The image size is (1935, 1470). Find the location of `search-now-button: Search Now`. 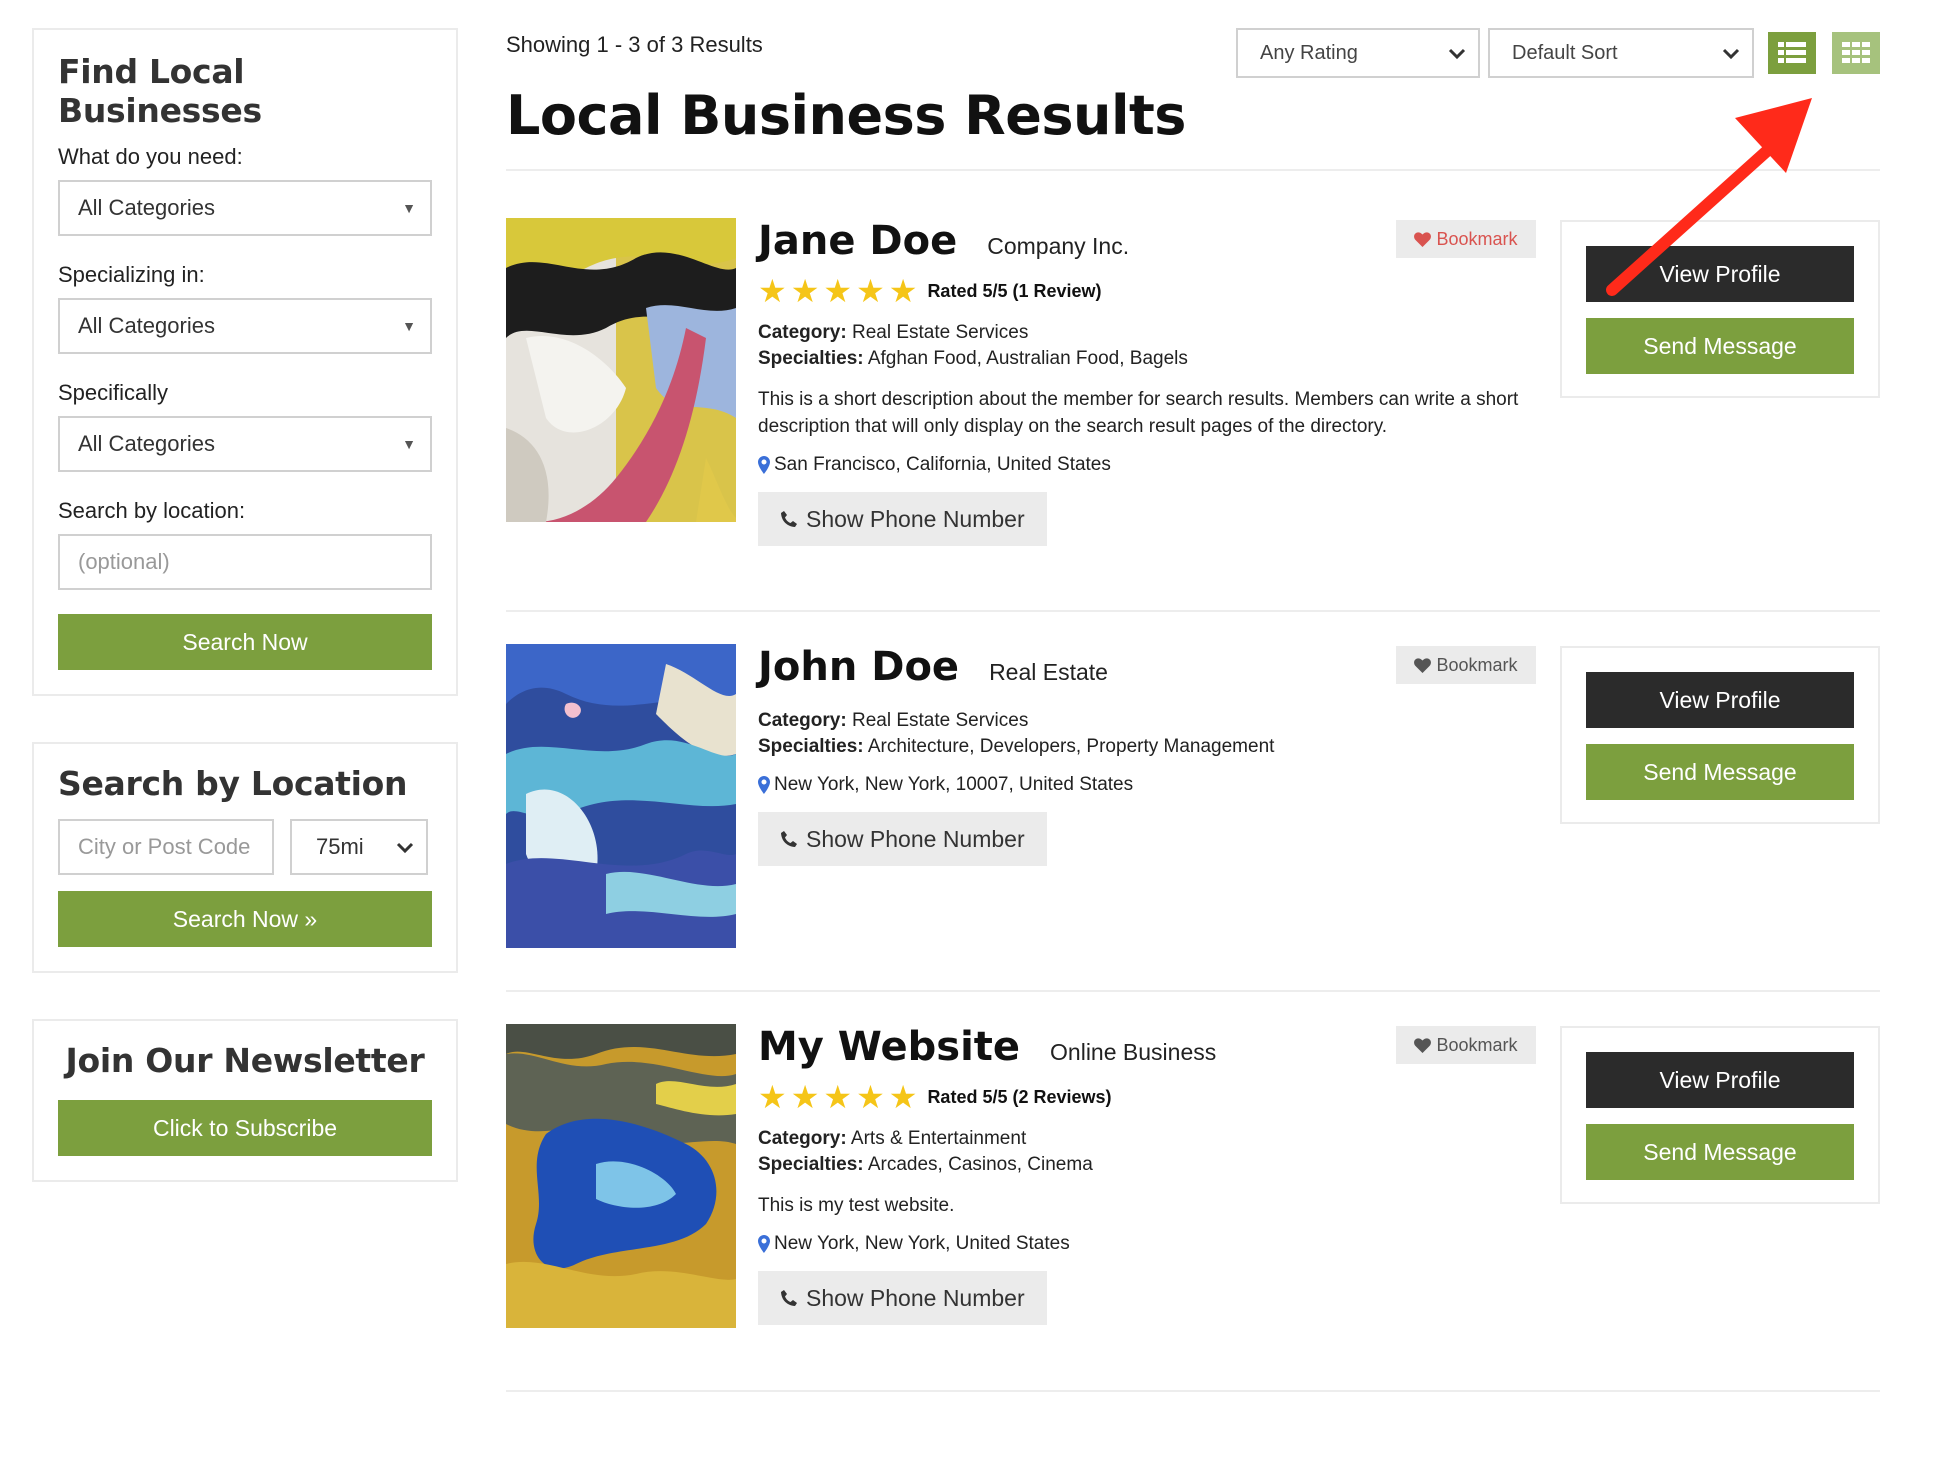

search-now-button: Search Now is located at coordinates (245, 642).